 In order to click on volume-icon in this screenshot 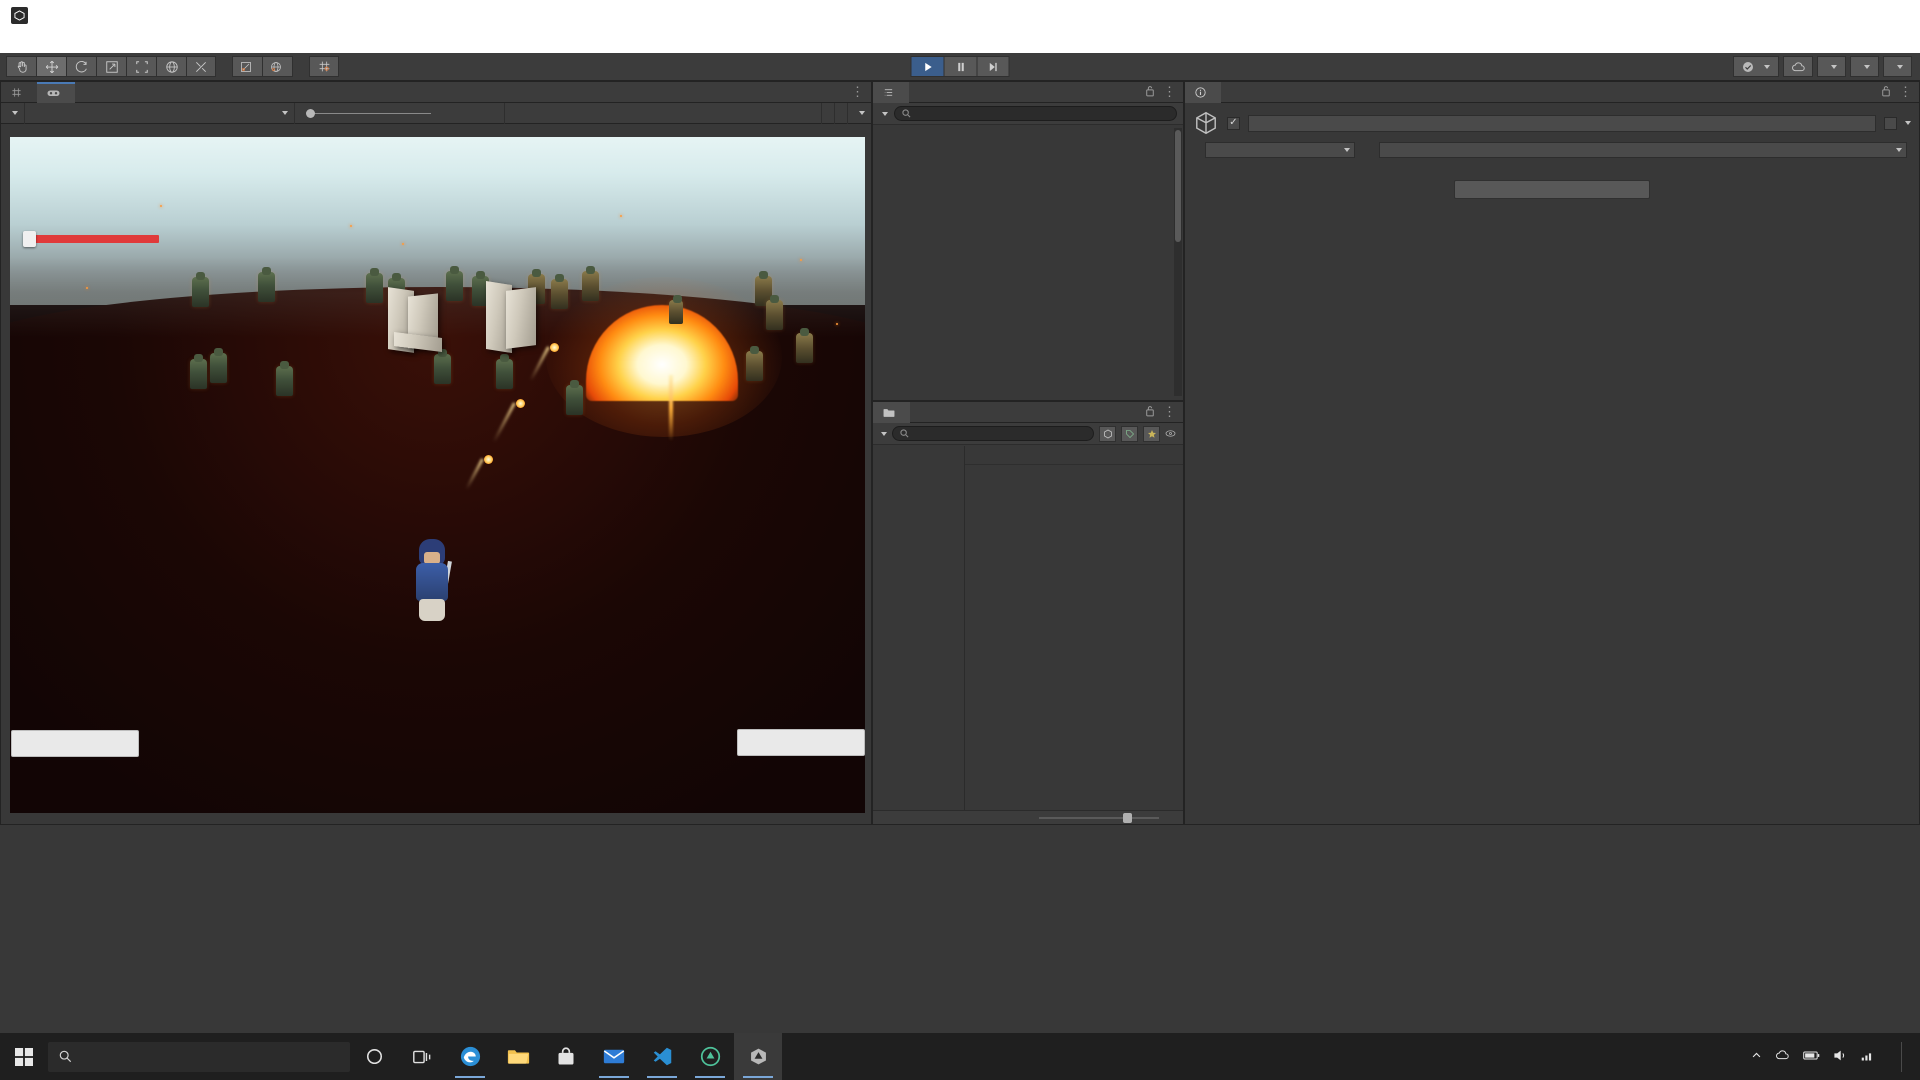, I will do `click(1840, 1057)`.